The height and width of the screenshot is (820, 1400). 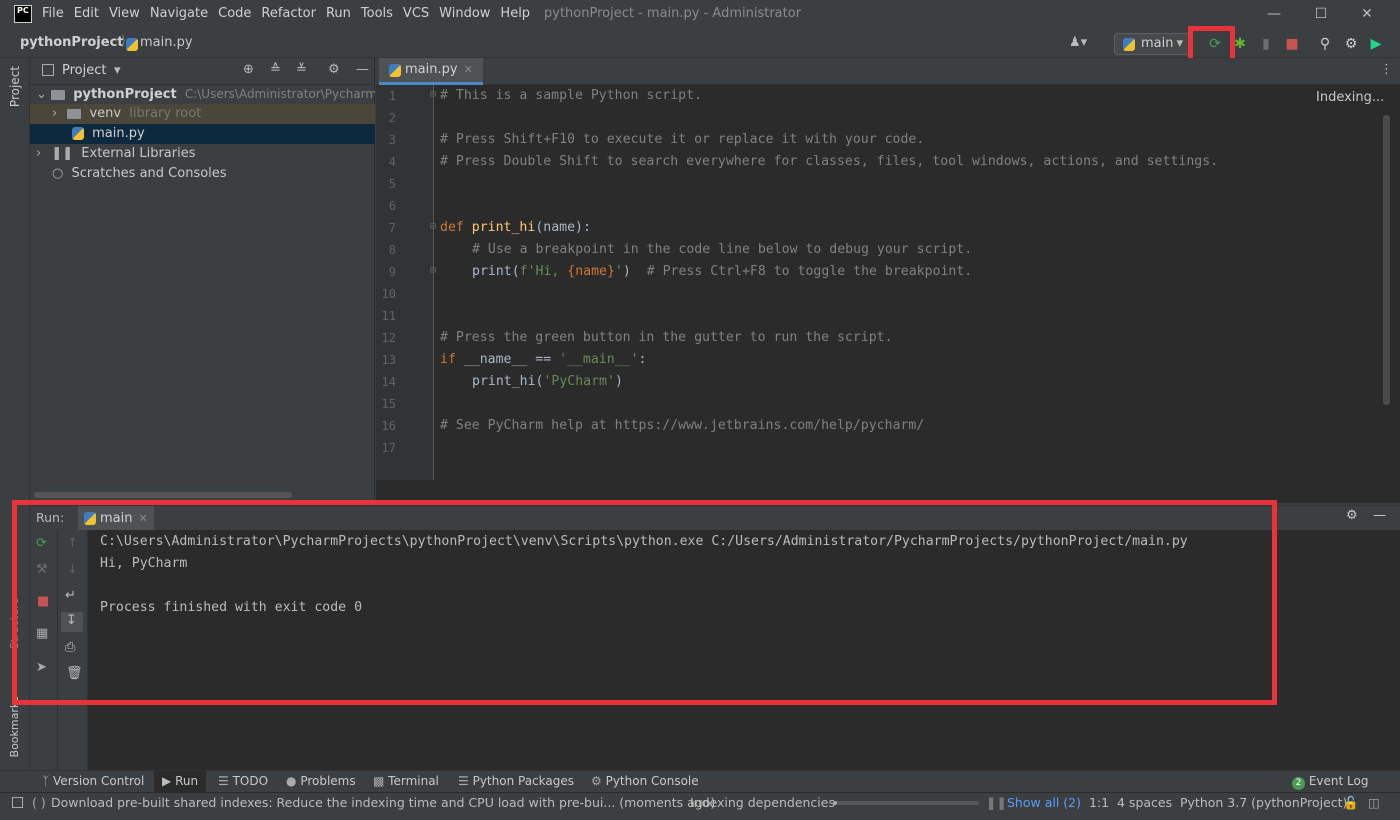 What do you see at coordinates (53, 13) in the screenshot?
I see `menu-file: File` at bounding box center [53, 13].